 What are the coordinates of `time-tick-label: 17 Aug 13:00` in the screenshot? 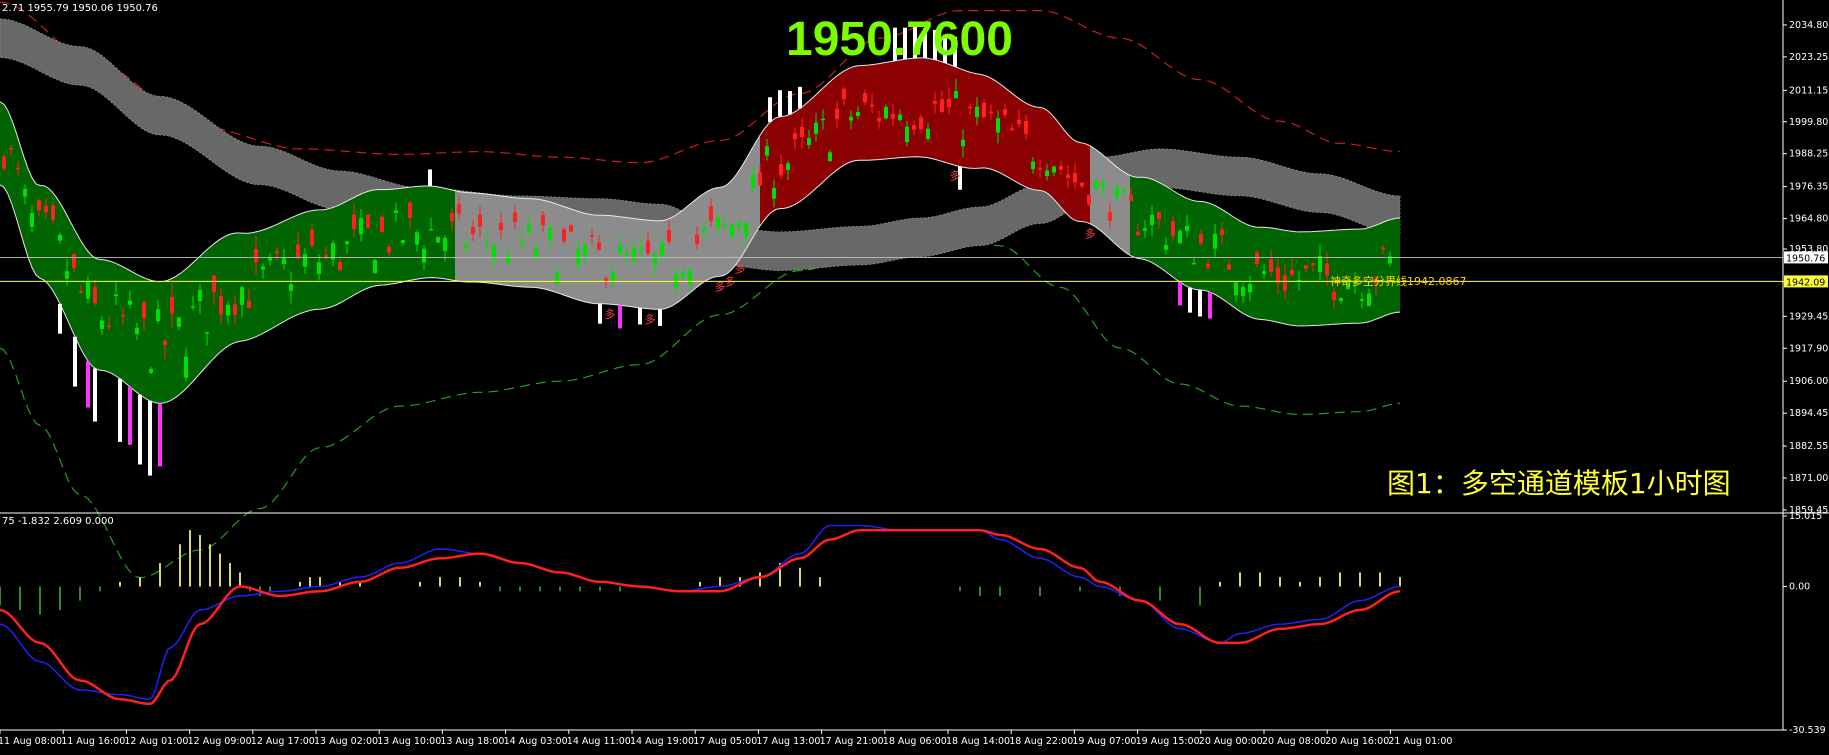 It's located at (788, 741).